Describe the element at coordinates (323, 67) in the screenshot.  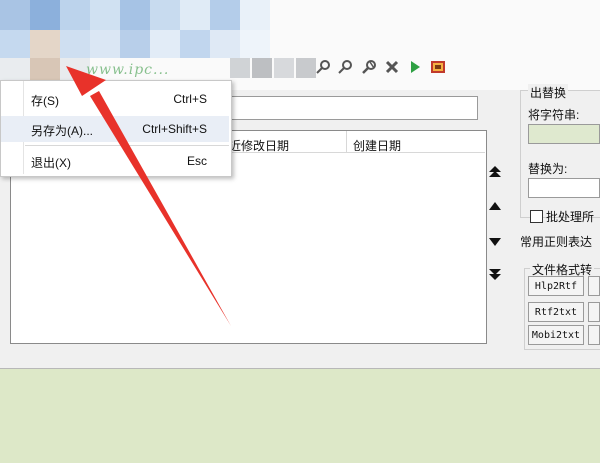
I see `search-icon` at that location.